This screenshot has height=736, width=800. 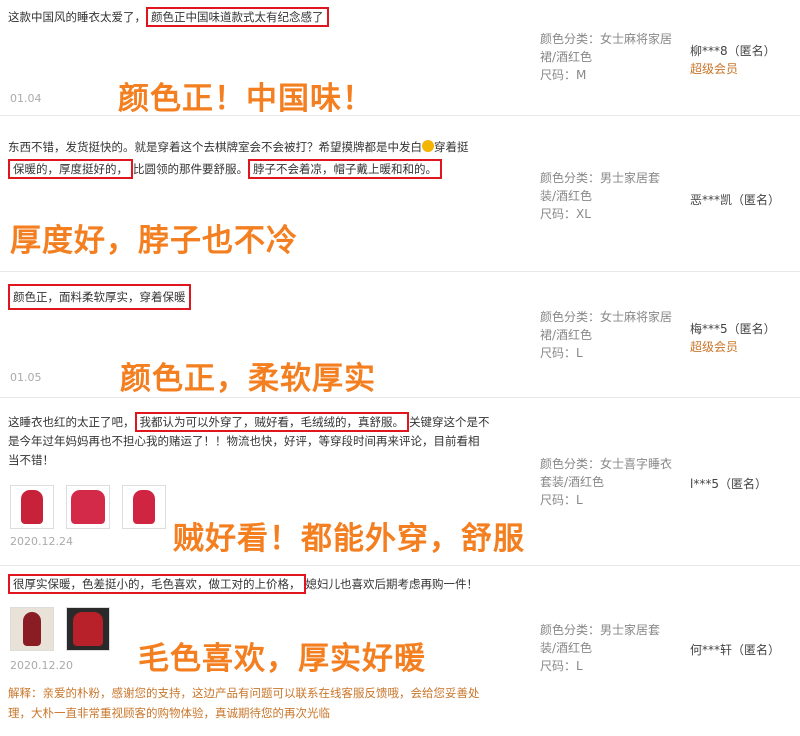 What do you see at coordinates (157, 584) in the screenshot?
I see `highlight-box: 很厚实保暖，色差挺小的，毛色喜欢，做工对的上价格，` at bounding box center [157, 584].